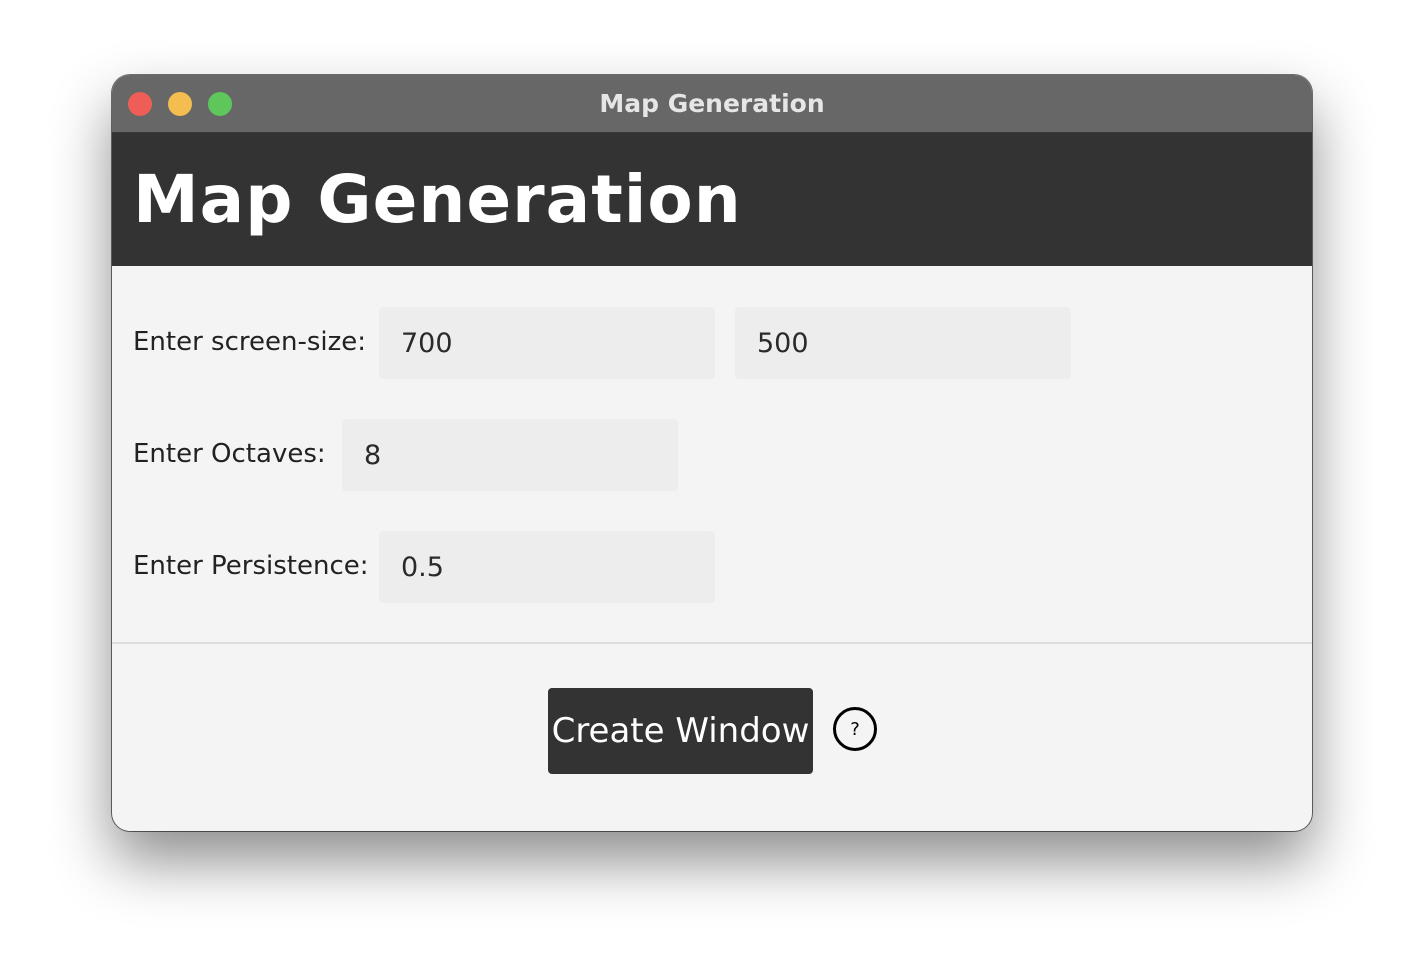 The width and height of the screenshot is (1424, 980). What do you see at coordinates (680, 731) in the screenshot?
I see `create-window-button: Create Window` at bounding box center [680, 731].